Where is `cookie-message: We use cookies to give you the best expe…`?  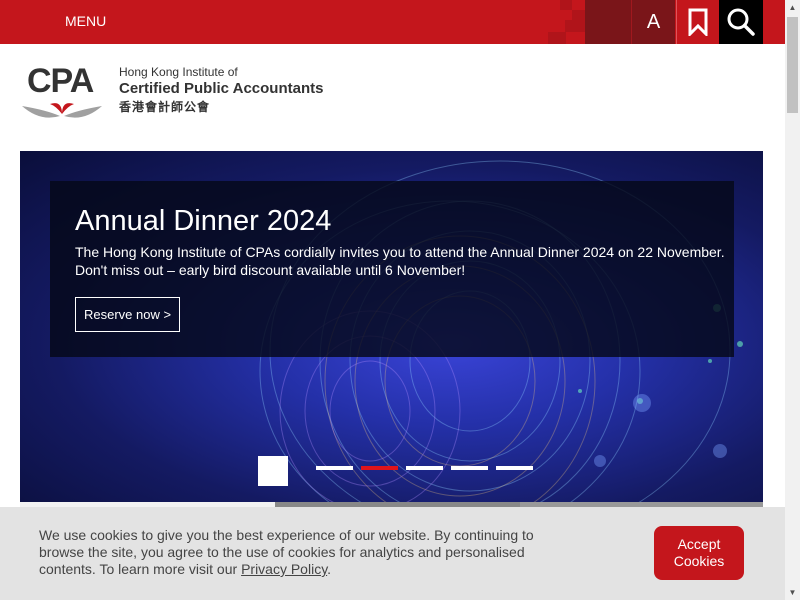
cookie-message: We use cookies to give you the best expe… is located at coordinates (289, 552).